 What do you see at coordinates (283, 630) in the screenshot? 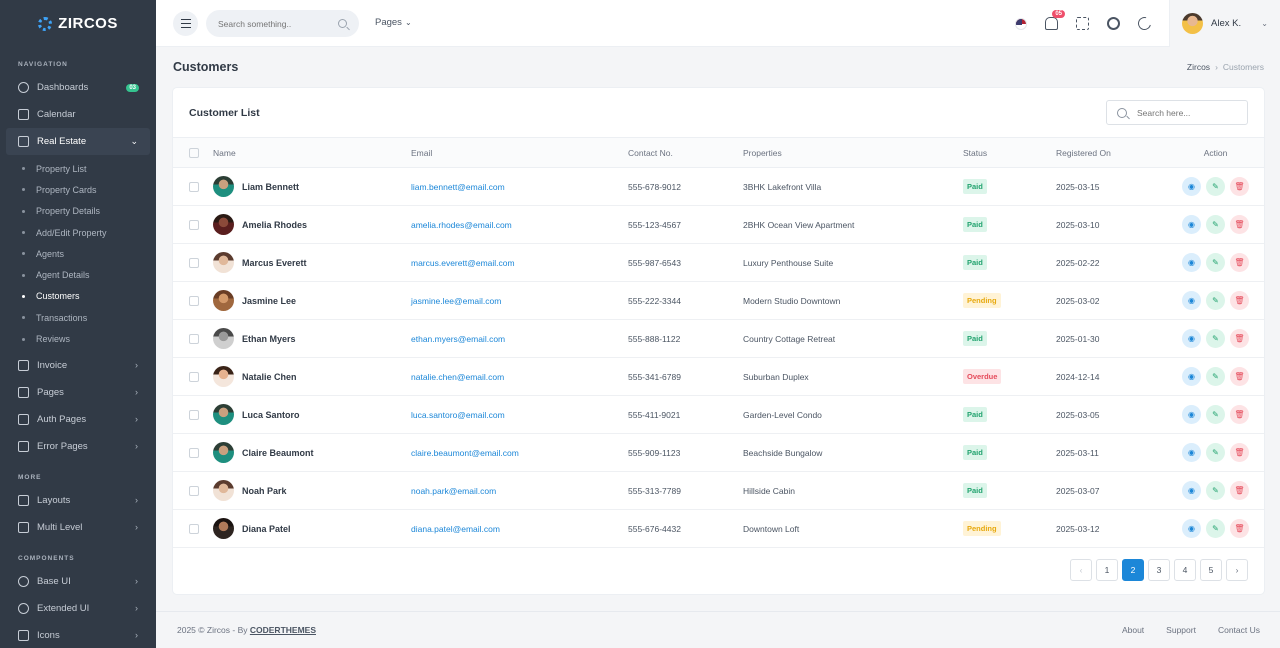
I see `author-link: CODERTHEMES` at bounding box center [283, 630].